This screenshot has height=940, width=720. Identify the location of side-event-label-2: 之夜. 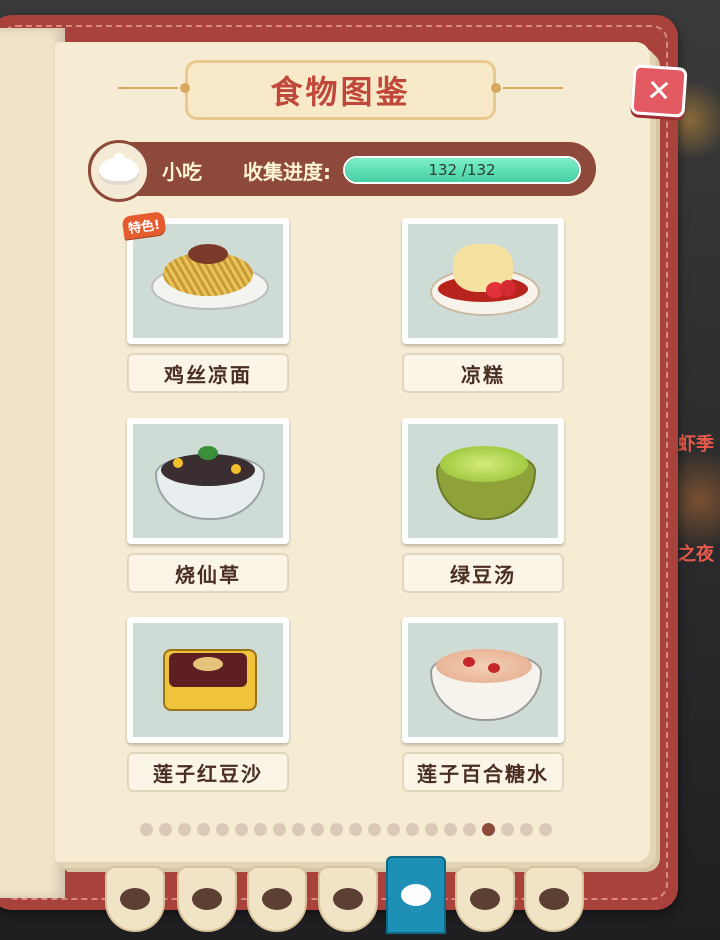
(696, 554).